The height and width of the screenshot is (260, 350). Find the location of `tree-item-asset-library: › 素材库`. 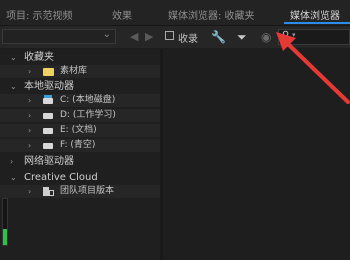

tree-item-asset-library: › 素材库 is located at coordinates (80, 71).